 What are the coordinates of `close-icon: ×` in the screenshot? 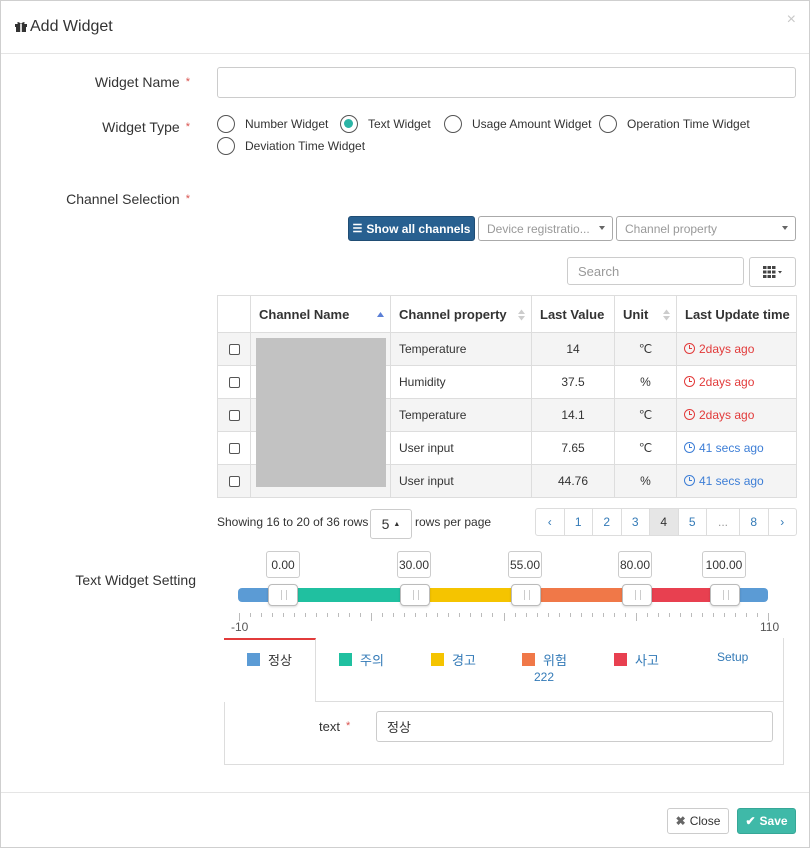 It's located at (791, 20).